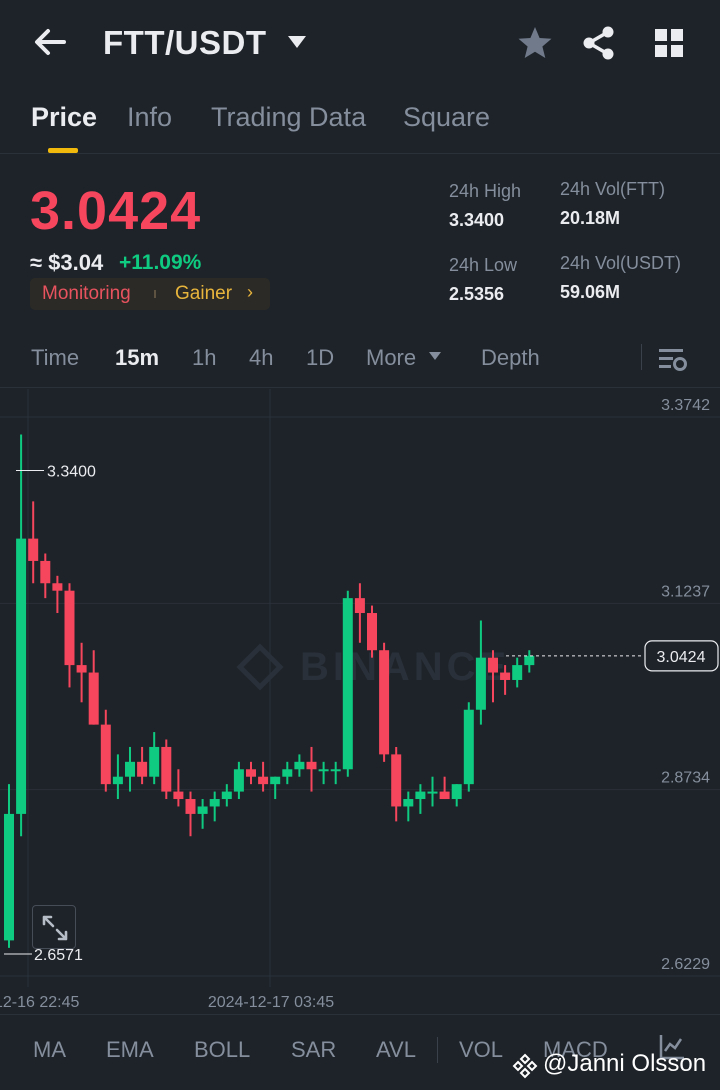  What do you see at coordinates (50, 42) in the screenshot?
I see `back-arrow-icon` at bounding box center [50, 42].